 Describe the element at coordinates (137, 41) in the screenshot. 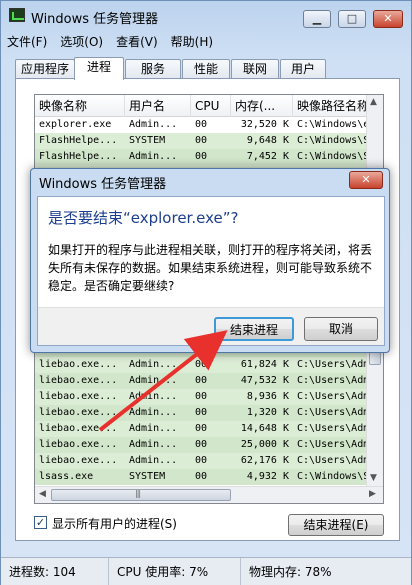

I see `menu-view: 查看(V)` at that location.